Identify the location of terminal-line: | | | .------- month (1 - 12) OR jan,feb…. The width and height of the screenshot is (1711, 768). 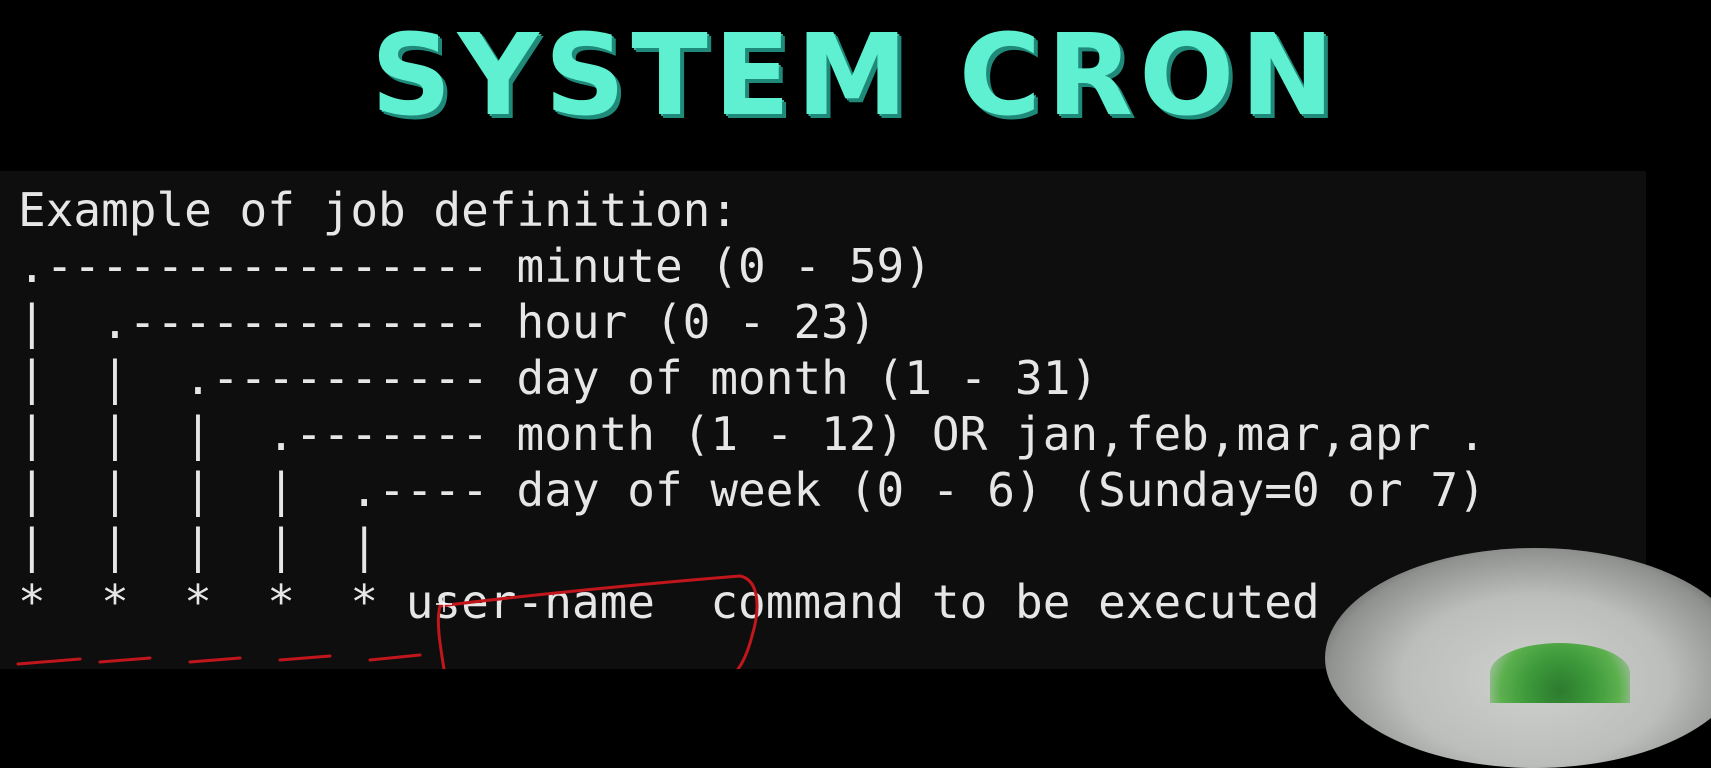
(752, 434).